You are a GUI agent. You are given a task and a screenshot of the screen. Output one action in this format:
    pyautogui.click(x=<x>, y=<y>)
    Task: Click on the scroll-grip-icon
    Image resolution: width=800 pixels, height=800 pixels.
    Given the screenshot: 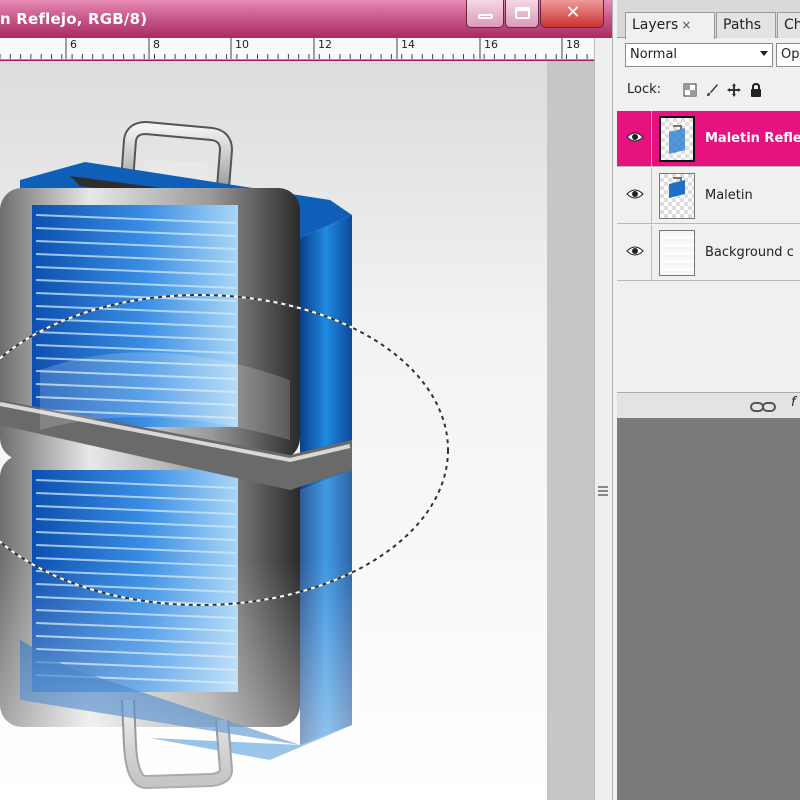 What is the action you would take?
    pyautogui.click(x=603, y=491)
    